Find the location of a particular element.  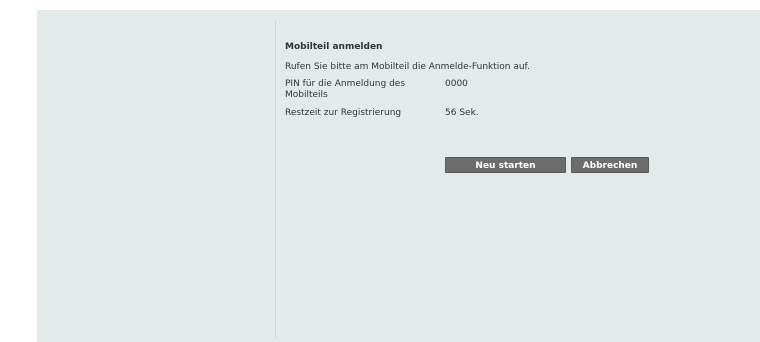

remaining-time-row: Restzeit zur Registrierung 56 Sek. is located at coordinates (515, 113).